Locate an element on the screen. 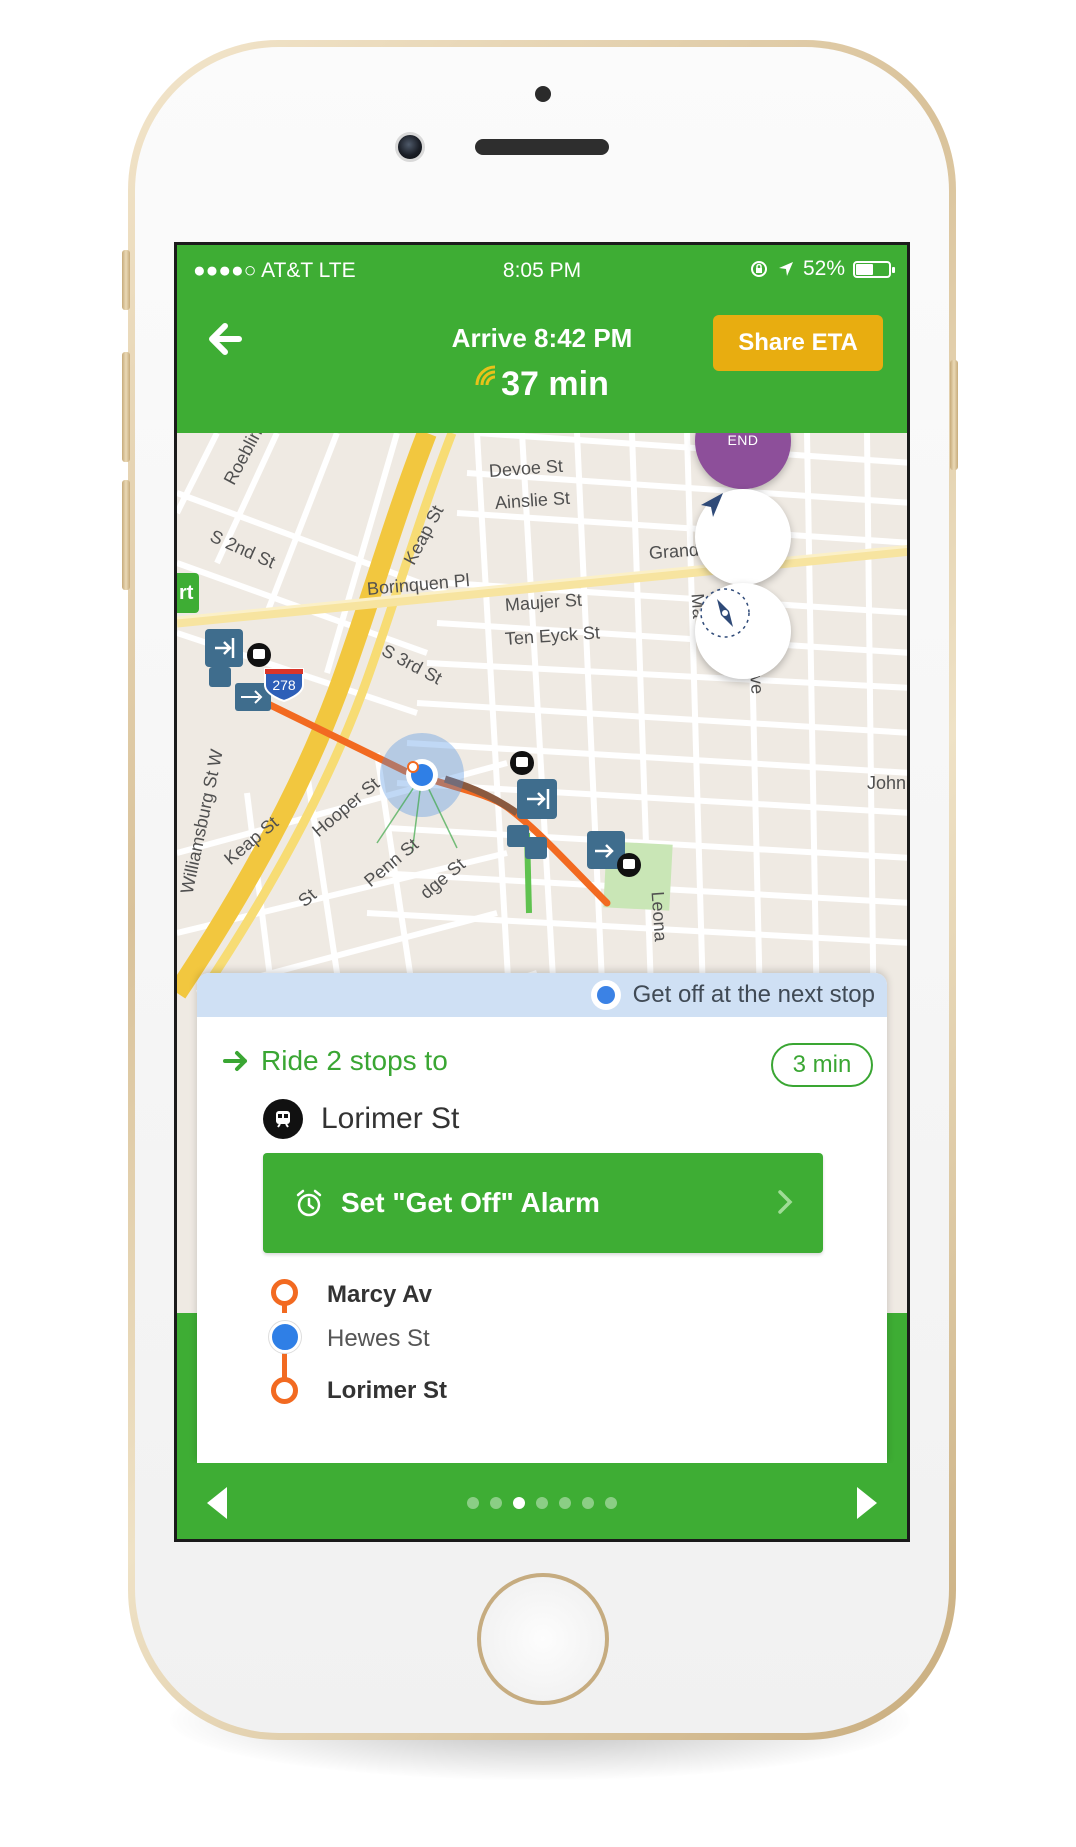  mute-switch is located at coordinates (126, 280).